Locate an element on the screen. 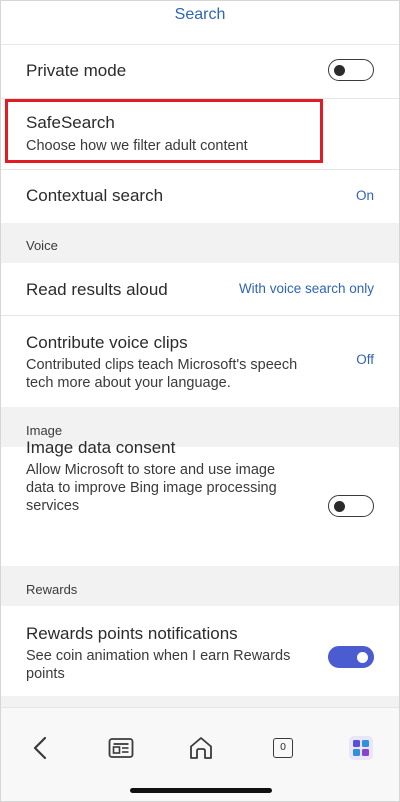 This screenshot has width=400, height=802. news-button is located at coordinates (121, 748).